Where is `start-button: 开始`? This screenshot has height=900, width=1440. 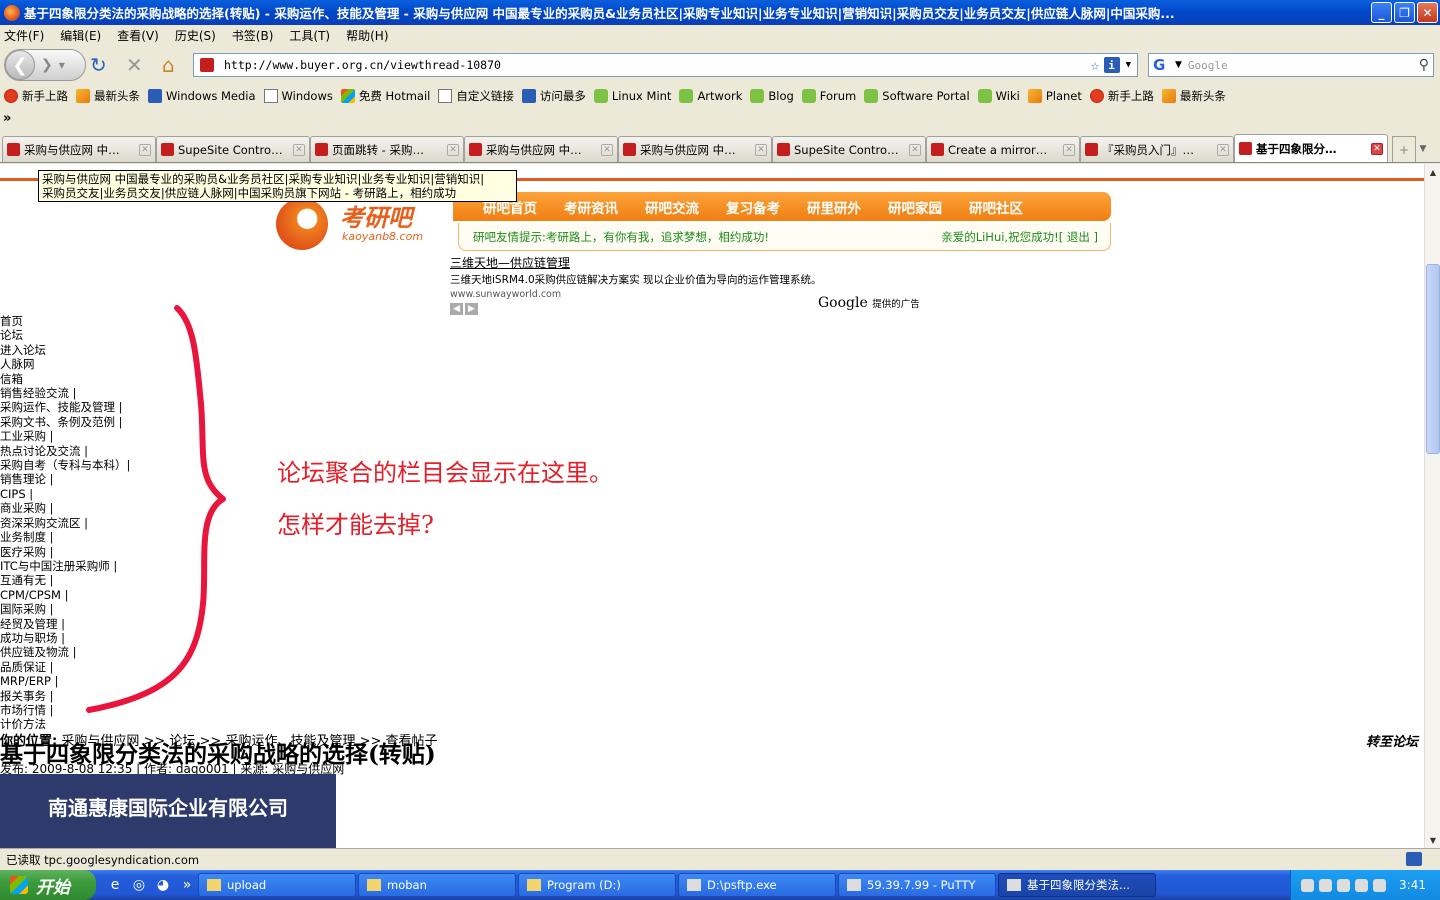 start-button: 开始 is located at coordinates (48, 885).